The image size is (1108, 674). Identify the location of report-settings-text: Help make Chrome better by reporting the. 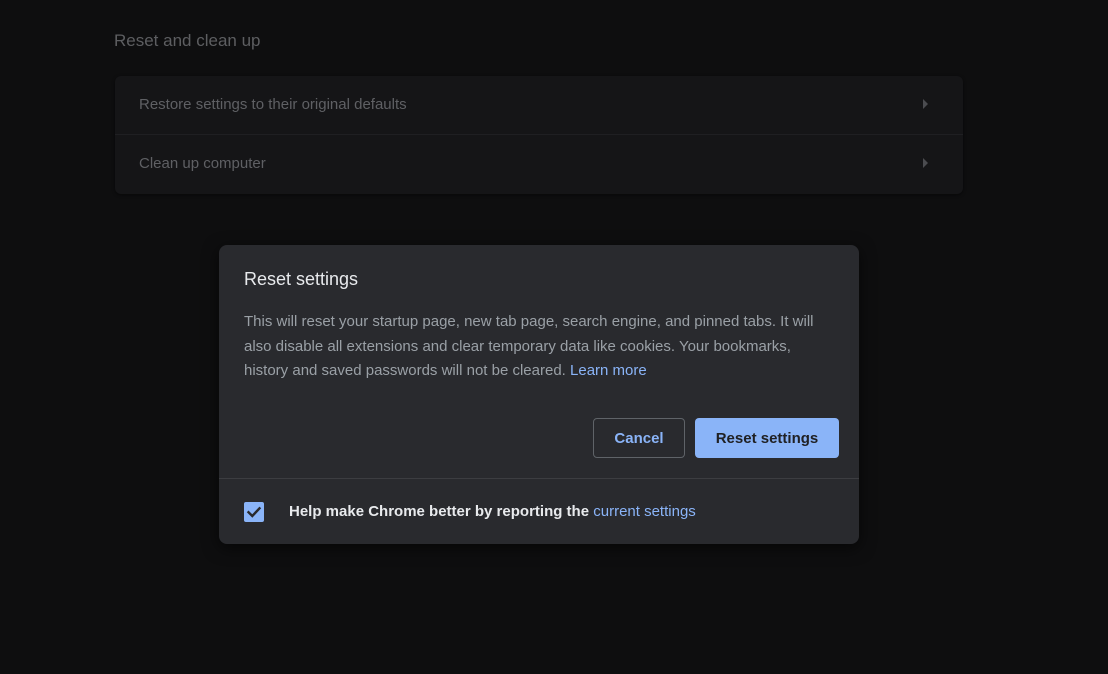
(439, 511).